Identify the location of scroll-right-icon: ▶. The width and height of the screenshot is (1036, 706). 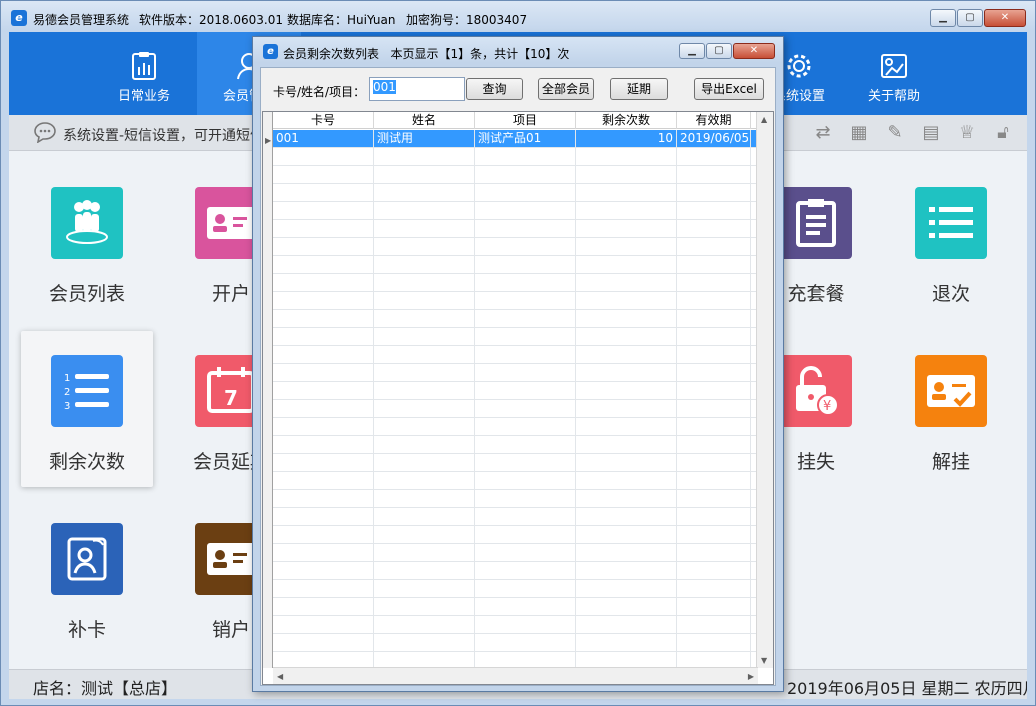
(751, 676).